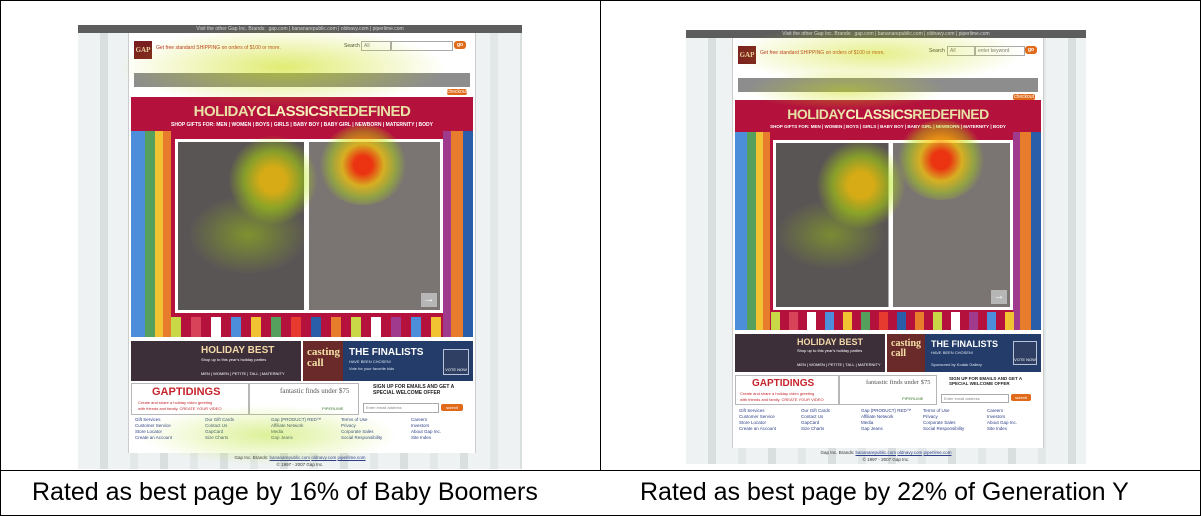 This screenshot has height=516, width=1201. What do you see at coordinates (422, 46) in the screenshot?
I see `search-input` at bounding box center [422, 46].